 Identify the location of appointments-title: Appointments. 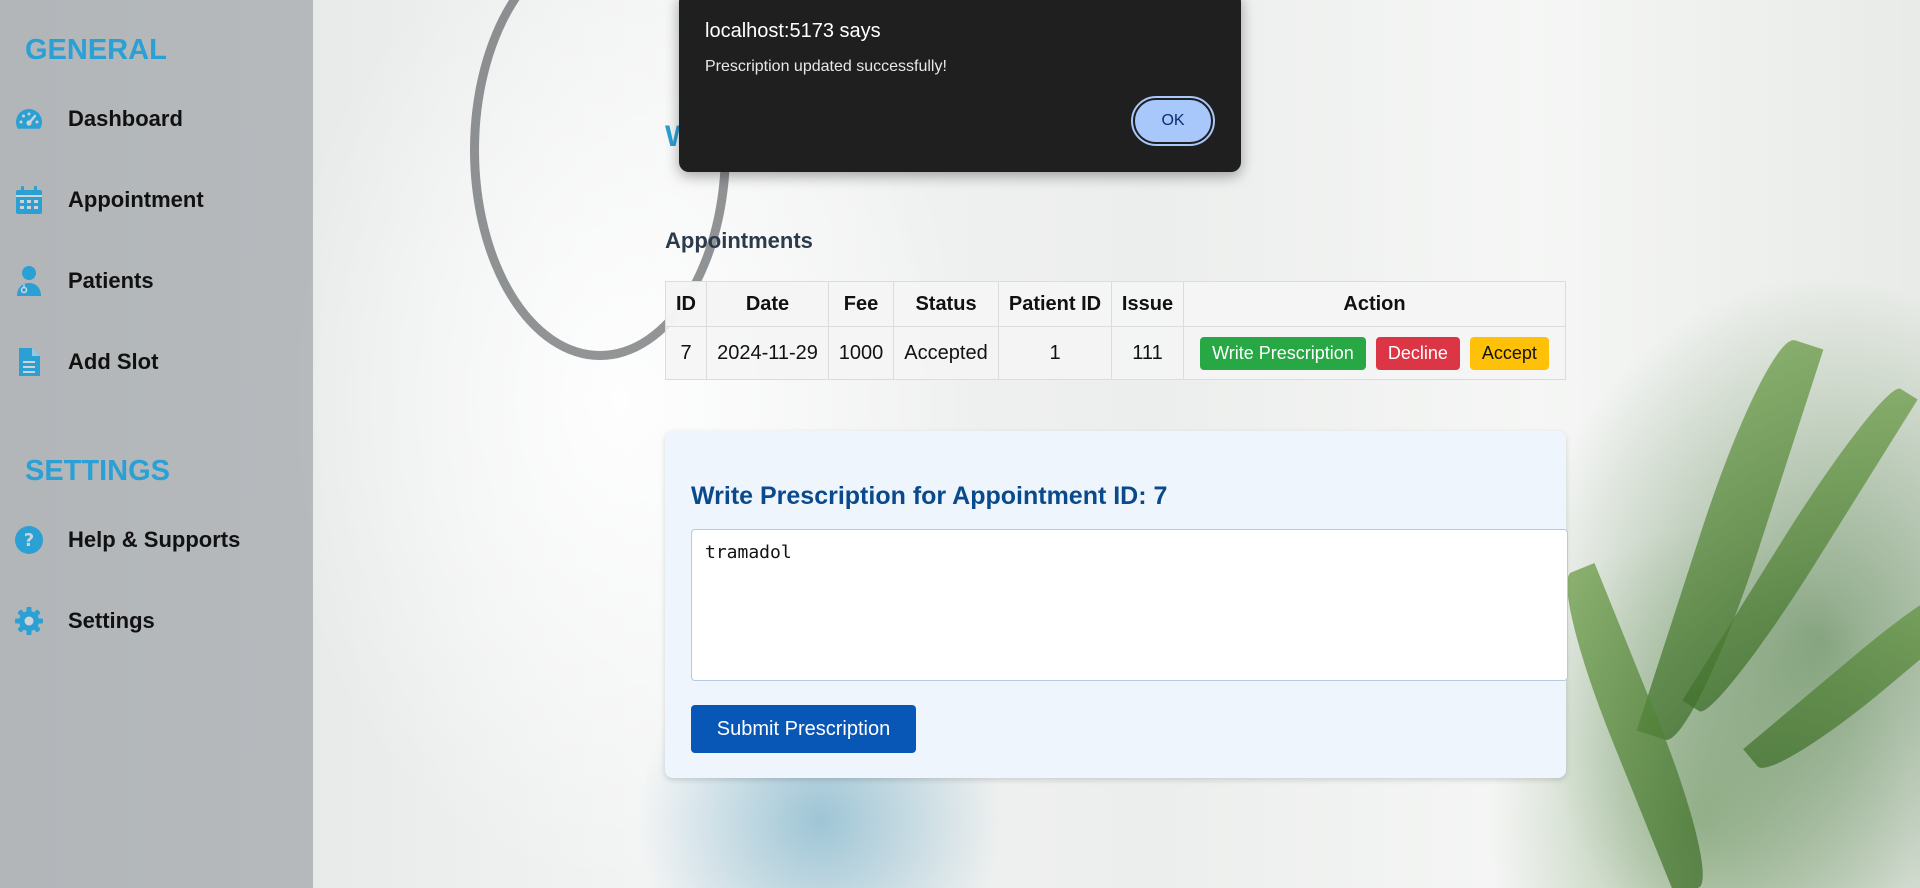
(739, 240).